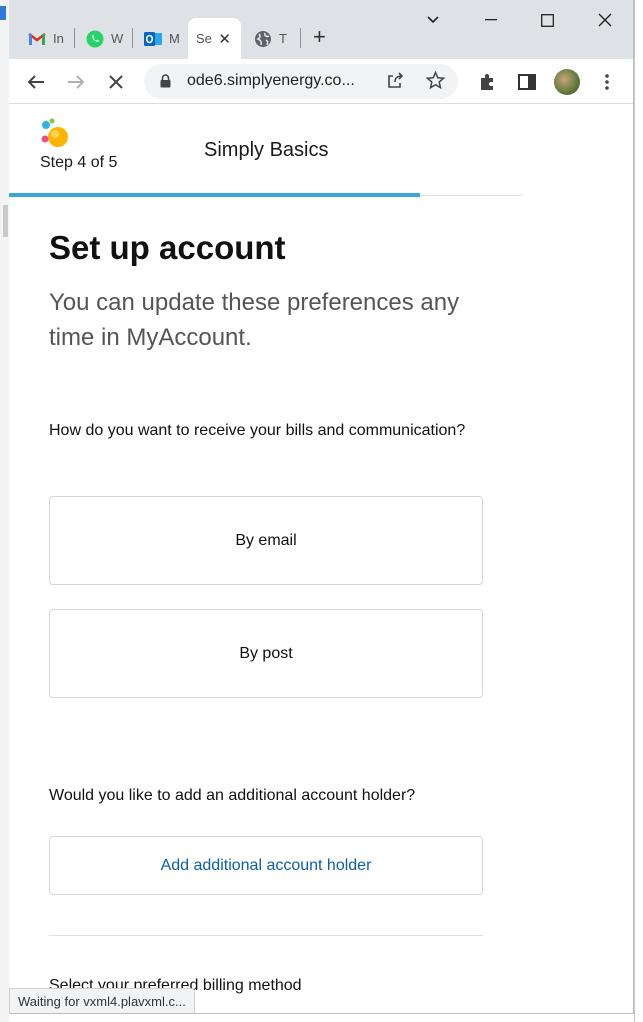 The width and height of the screenshot is (643, 1022). I want to click on tab-search-icon, so click(433, 20).